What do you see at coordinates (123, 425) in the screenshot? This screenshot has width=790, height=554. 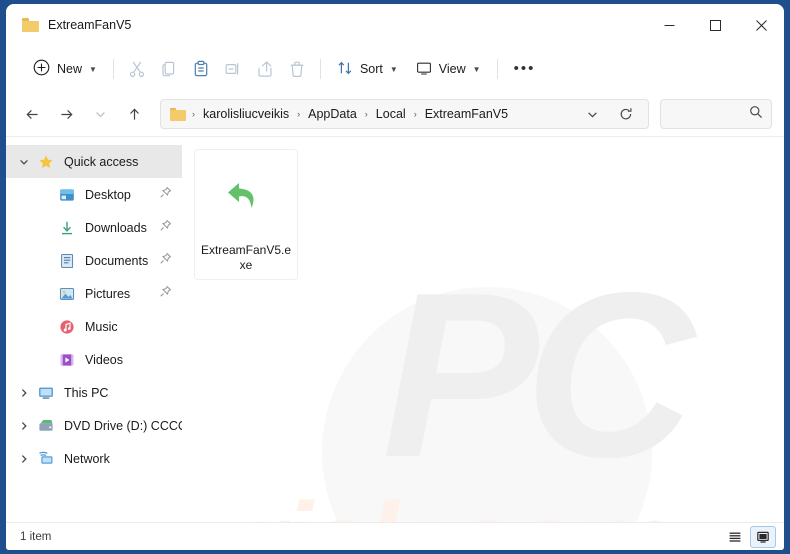 I see `sidebar-item-label: DVD Drive (D:) CCCC` at bounding box center [123, 425].